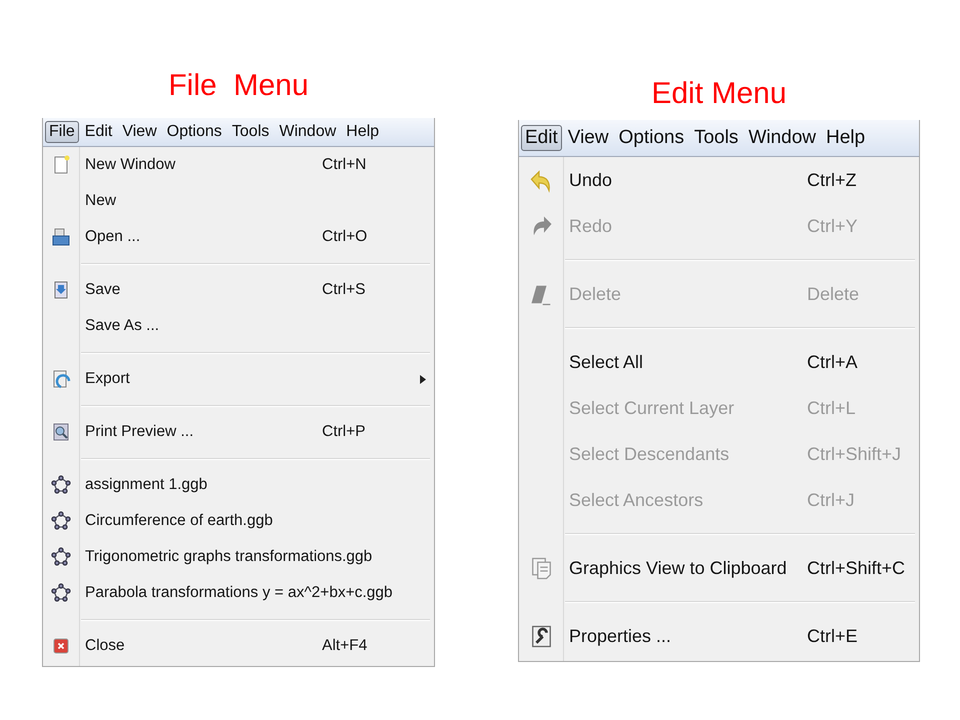 The width and height of the screenshot is (960, 720). Describe the element at coordinates (62, 132) in the screenshot. I see `menu-title: File` at that location.